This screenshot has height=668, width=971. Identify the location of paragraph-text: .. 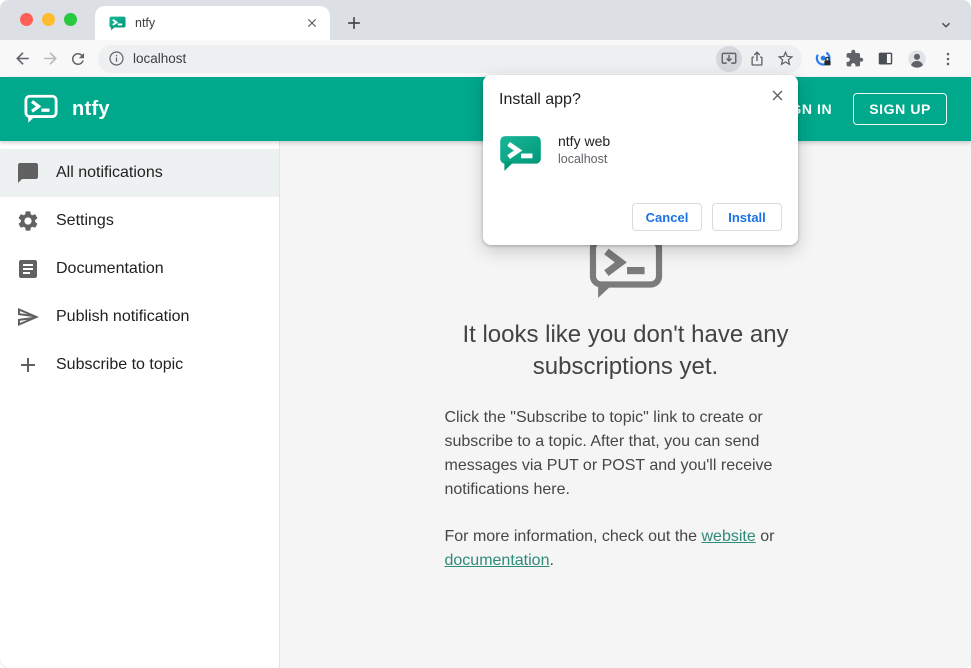
(551, 560).